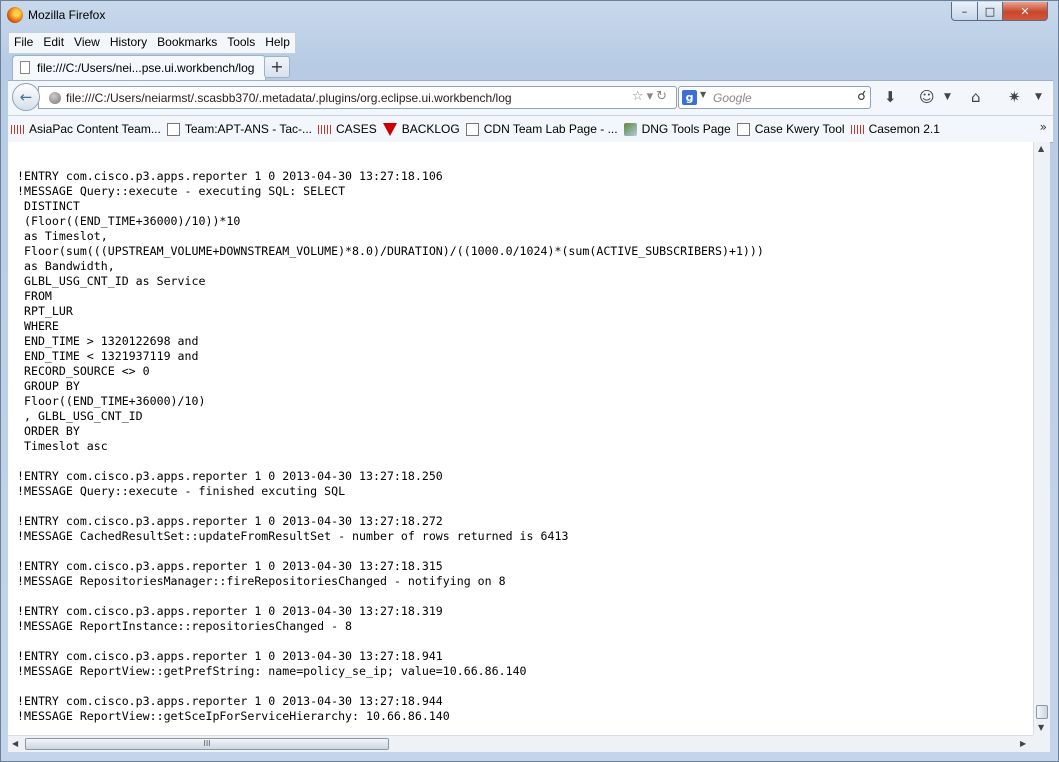 This screenshot has height=762, width=1059. I want to click on menu-file: File, so click(23, 43).